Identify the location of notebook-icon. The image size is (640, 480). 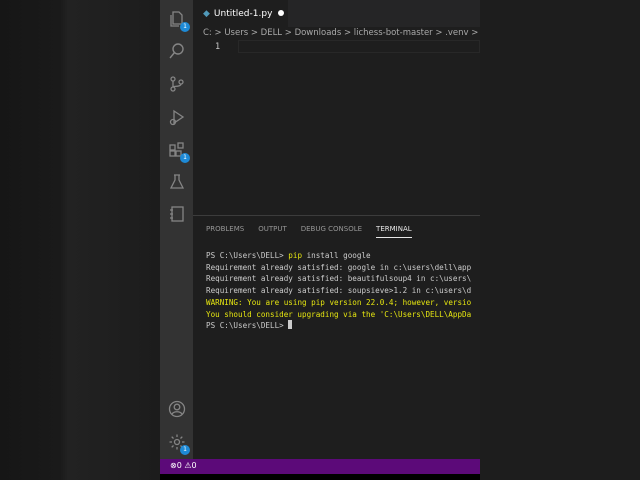
(177, 214).